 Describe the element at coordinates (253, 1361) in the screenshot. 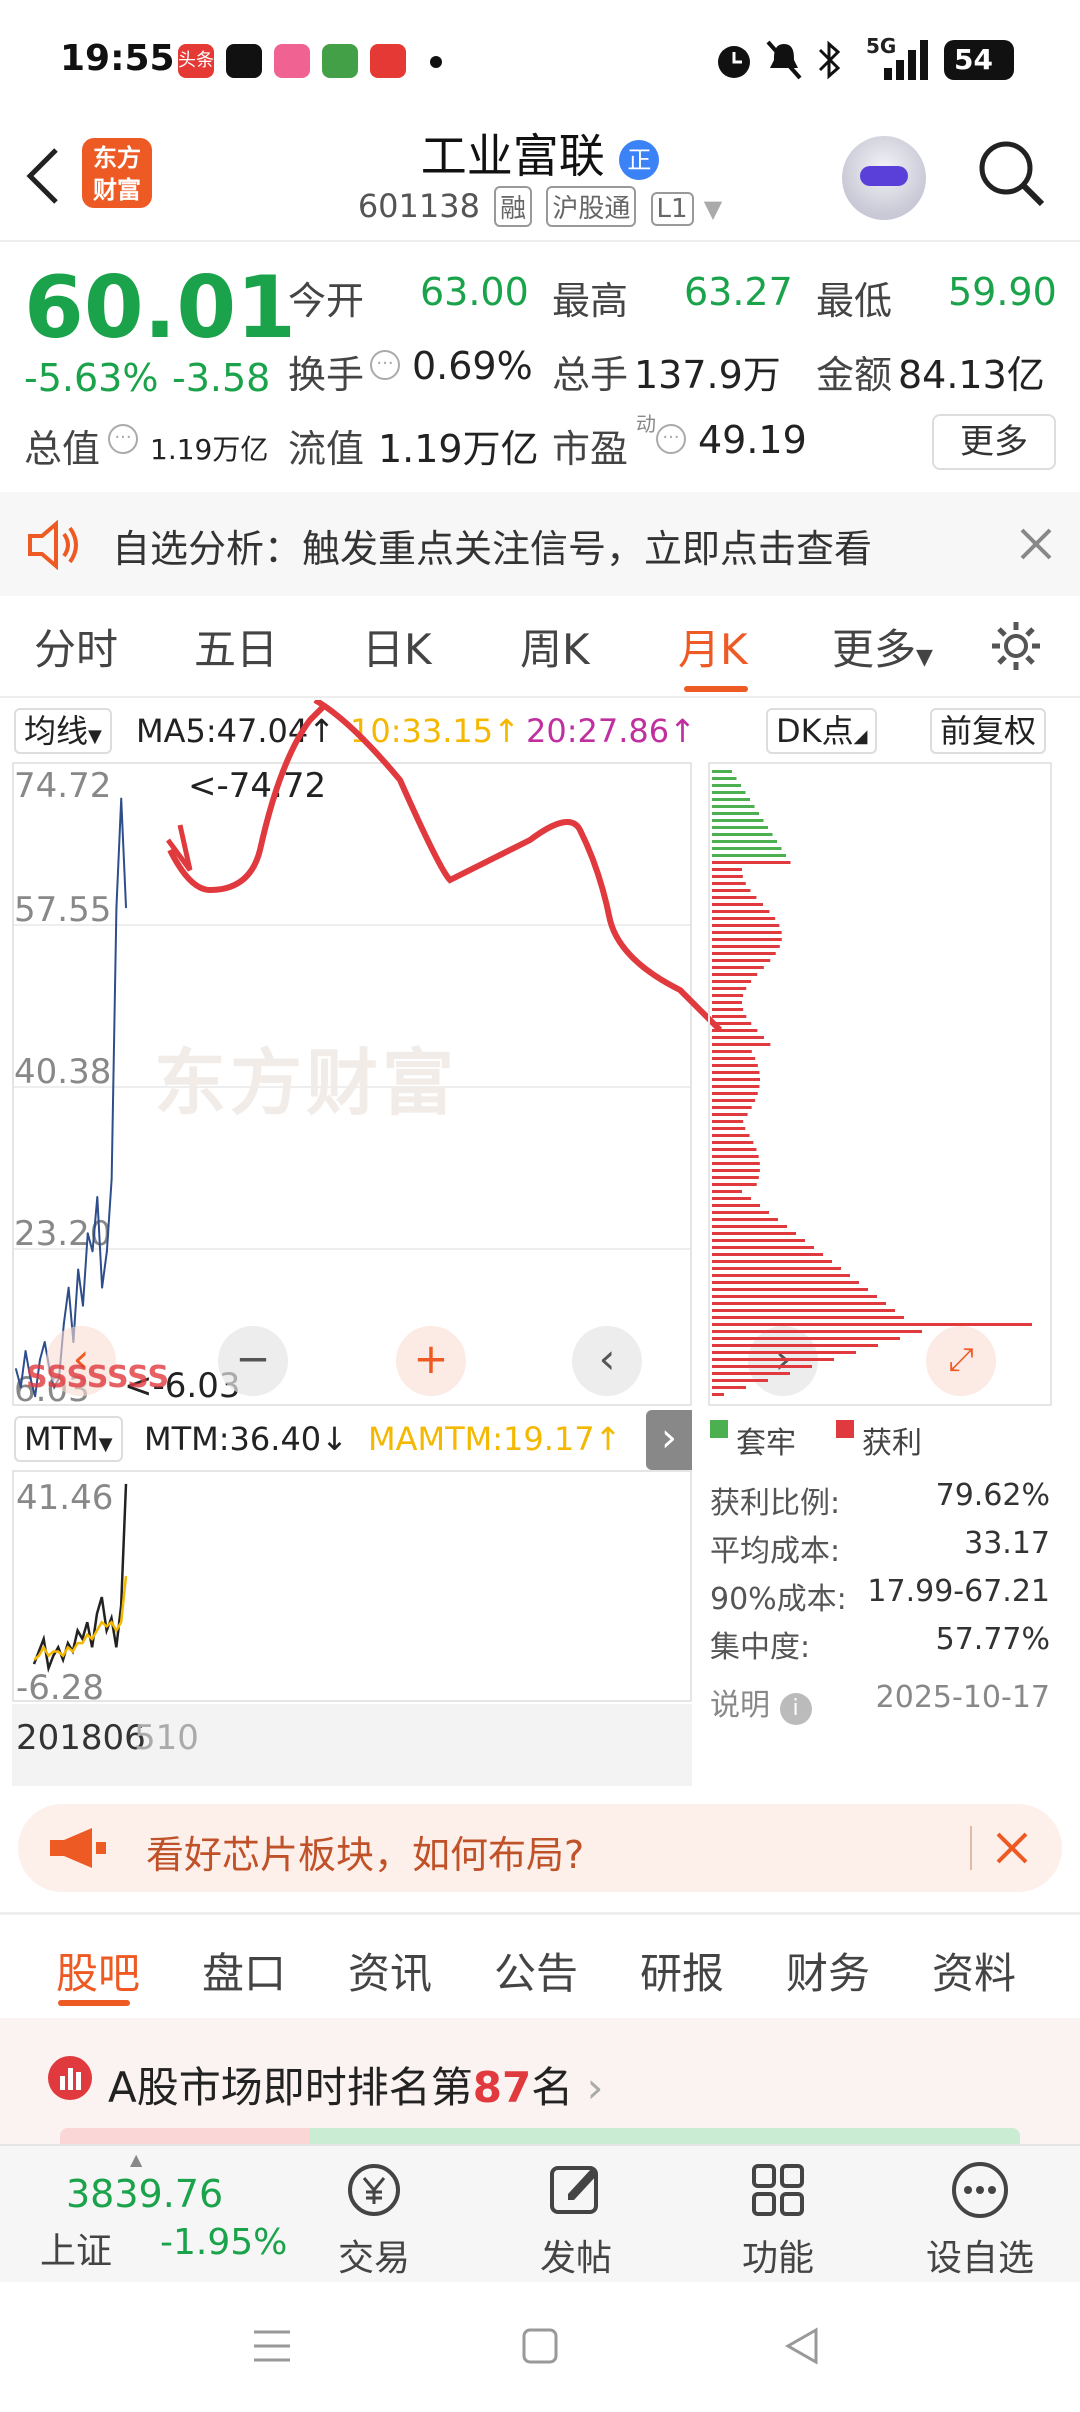

I see `zoom-out-button: −` at that location.